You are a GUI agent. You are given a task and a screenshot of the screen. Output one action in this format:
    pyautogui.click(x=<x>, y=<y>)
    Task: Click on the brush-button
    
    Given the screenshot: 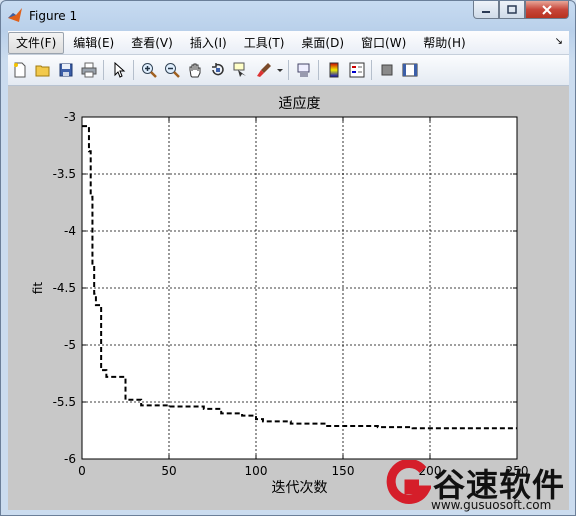 What is the action you would take?
    pyautogui.click(x=263, y=70)
    